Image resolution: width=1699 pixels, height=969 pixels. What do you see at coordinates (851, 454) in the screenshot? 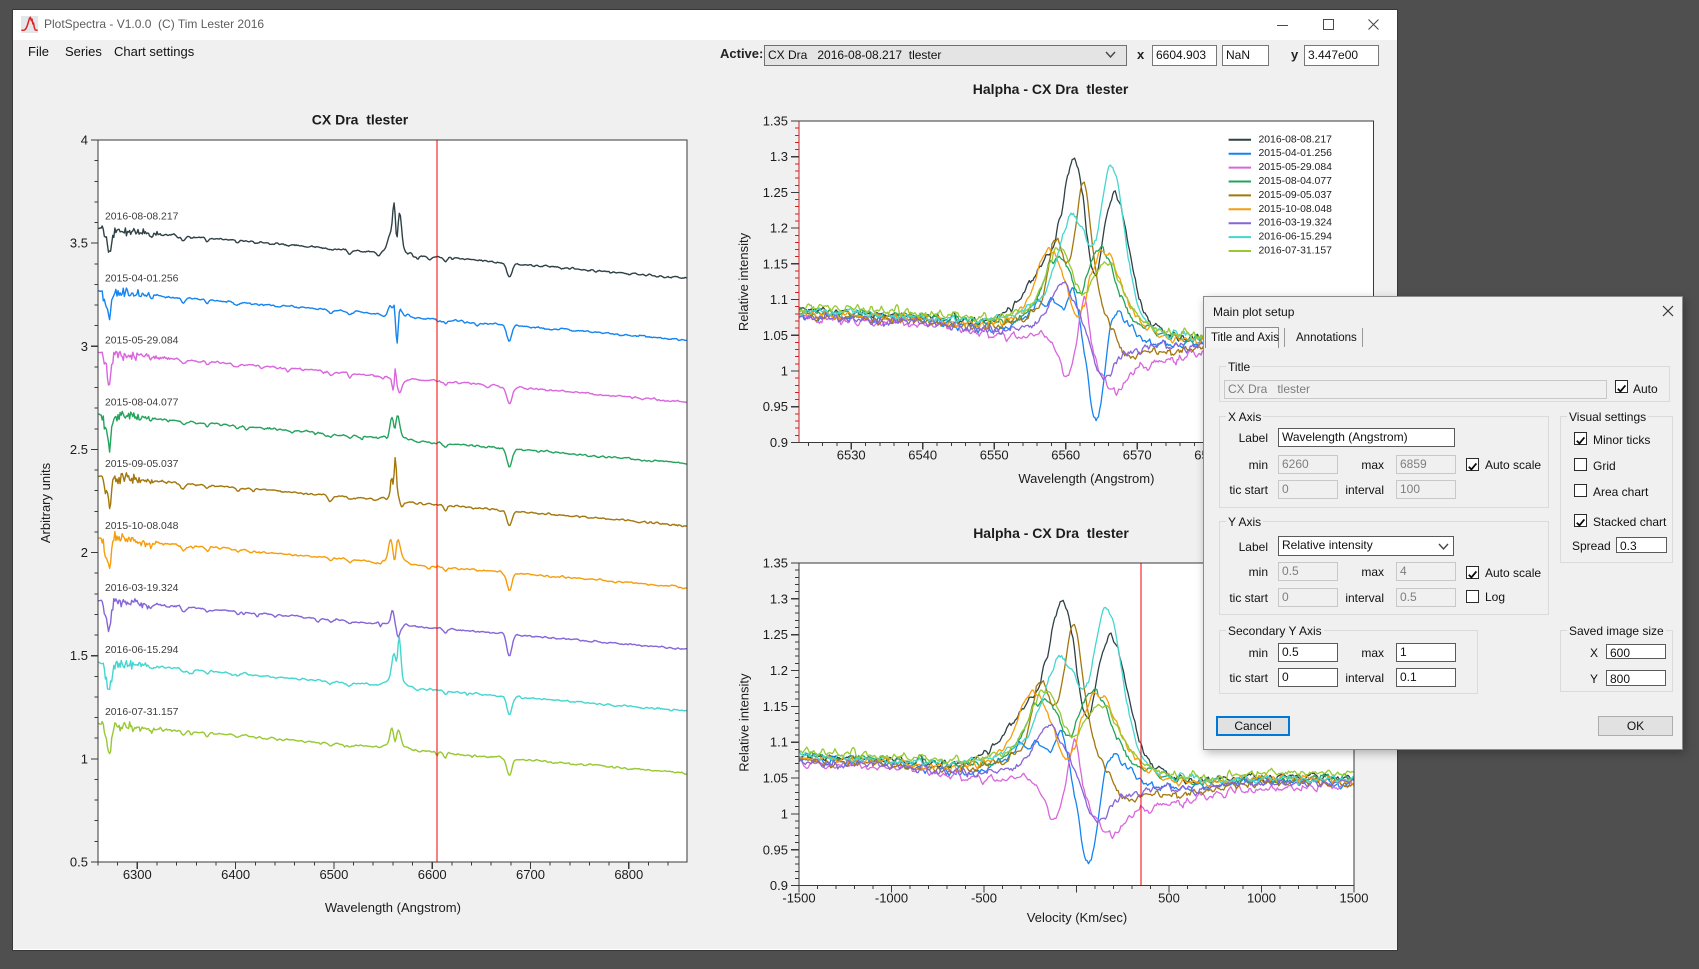
I see `svg-text: 6530` at bounding box center [851, 454].